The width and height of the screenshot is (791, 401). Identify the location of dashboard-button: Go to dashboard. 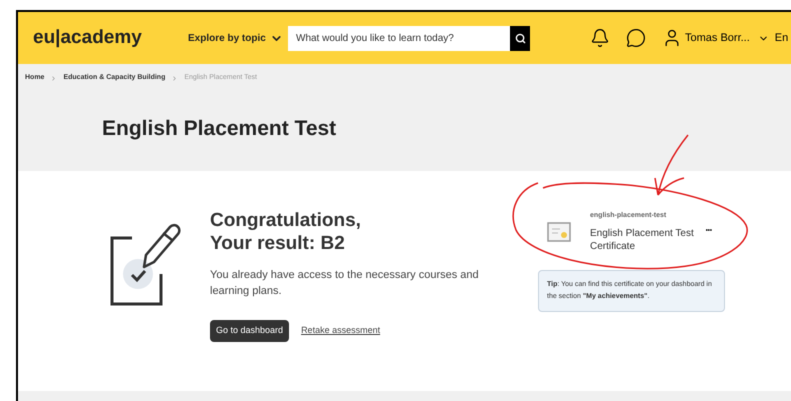
(250, 331).